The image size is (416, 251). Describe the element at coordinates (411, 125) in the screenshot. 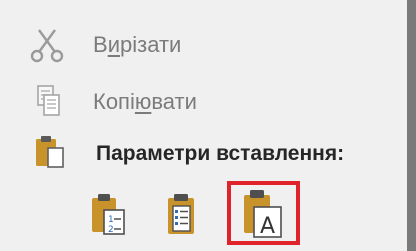

I see `menu-right-border` at that location.